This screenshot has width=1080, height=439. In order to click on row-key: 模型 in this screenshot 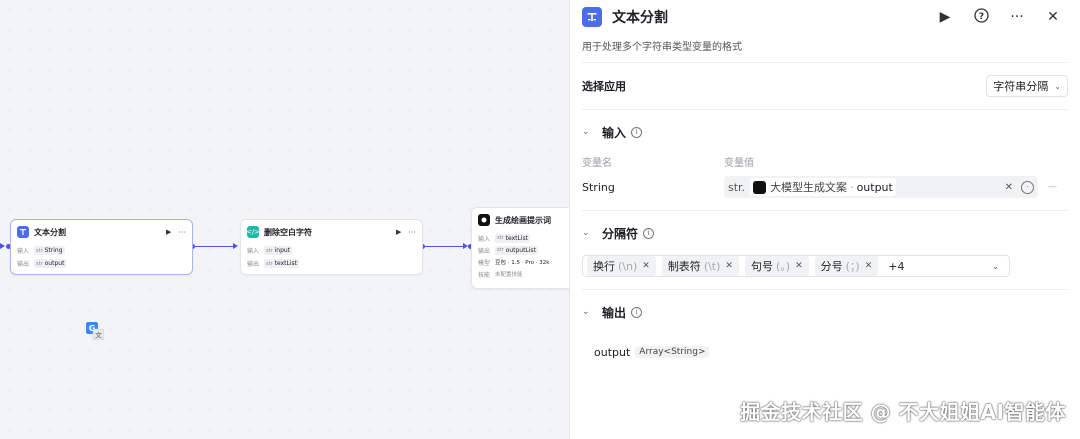, I will do `click(484, 263)`.